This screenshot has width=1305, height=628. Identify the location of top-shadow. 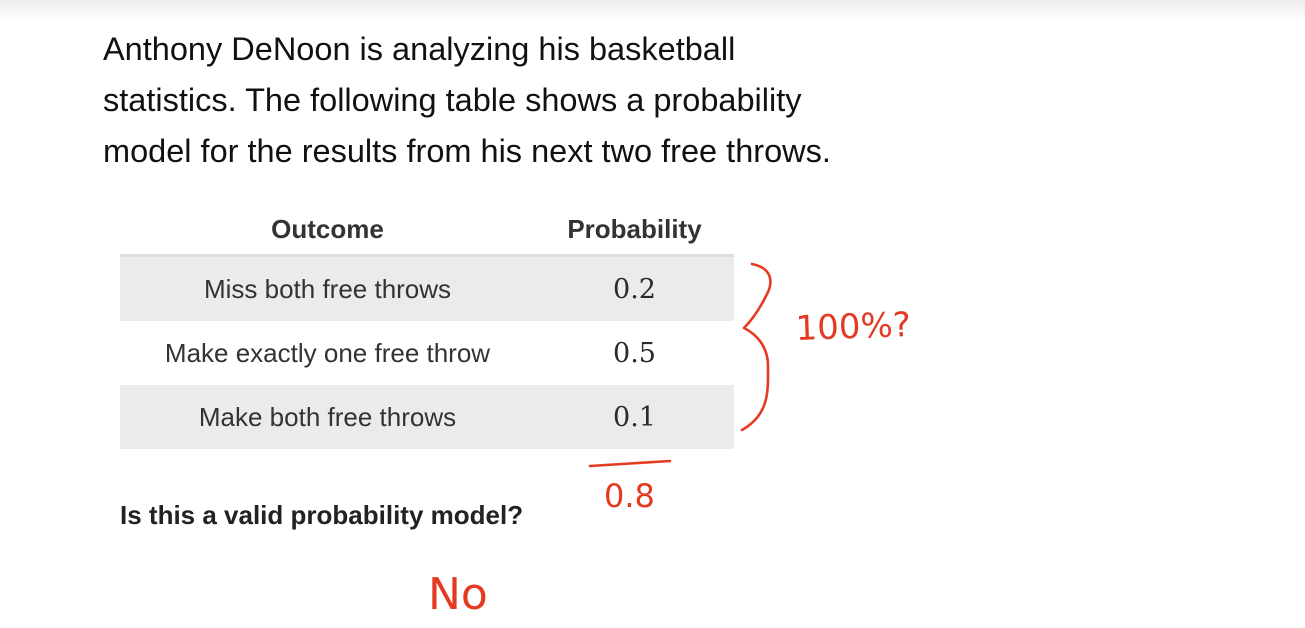
(652, 10).